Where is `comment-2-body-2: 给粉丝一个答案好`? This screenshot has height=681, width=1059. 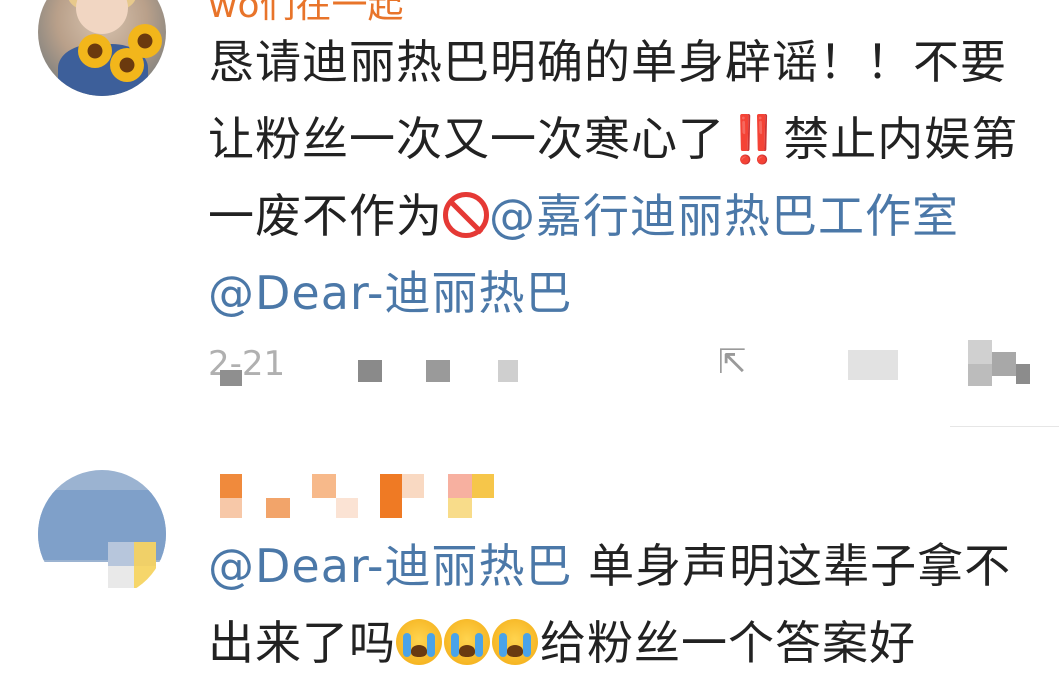
comment-2-body-2: 给粉丝一个答案好 is located at coordinates (728, 643).